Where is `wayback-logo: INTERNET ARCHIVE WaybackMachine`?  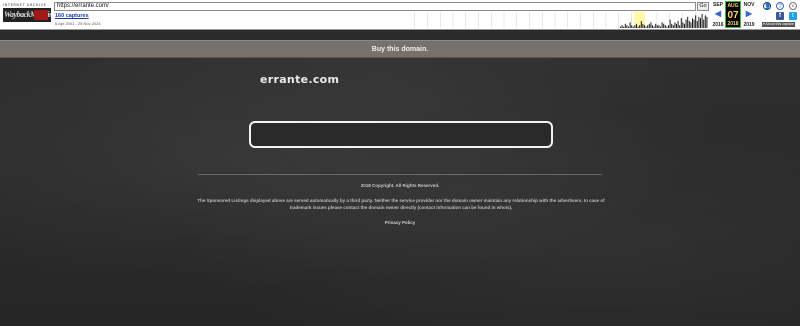
wayback-logo: INTERNET ARCHIVE WaybackMachine is located at coordinates (27, 14).